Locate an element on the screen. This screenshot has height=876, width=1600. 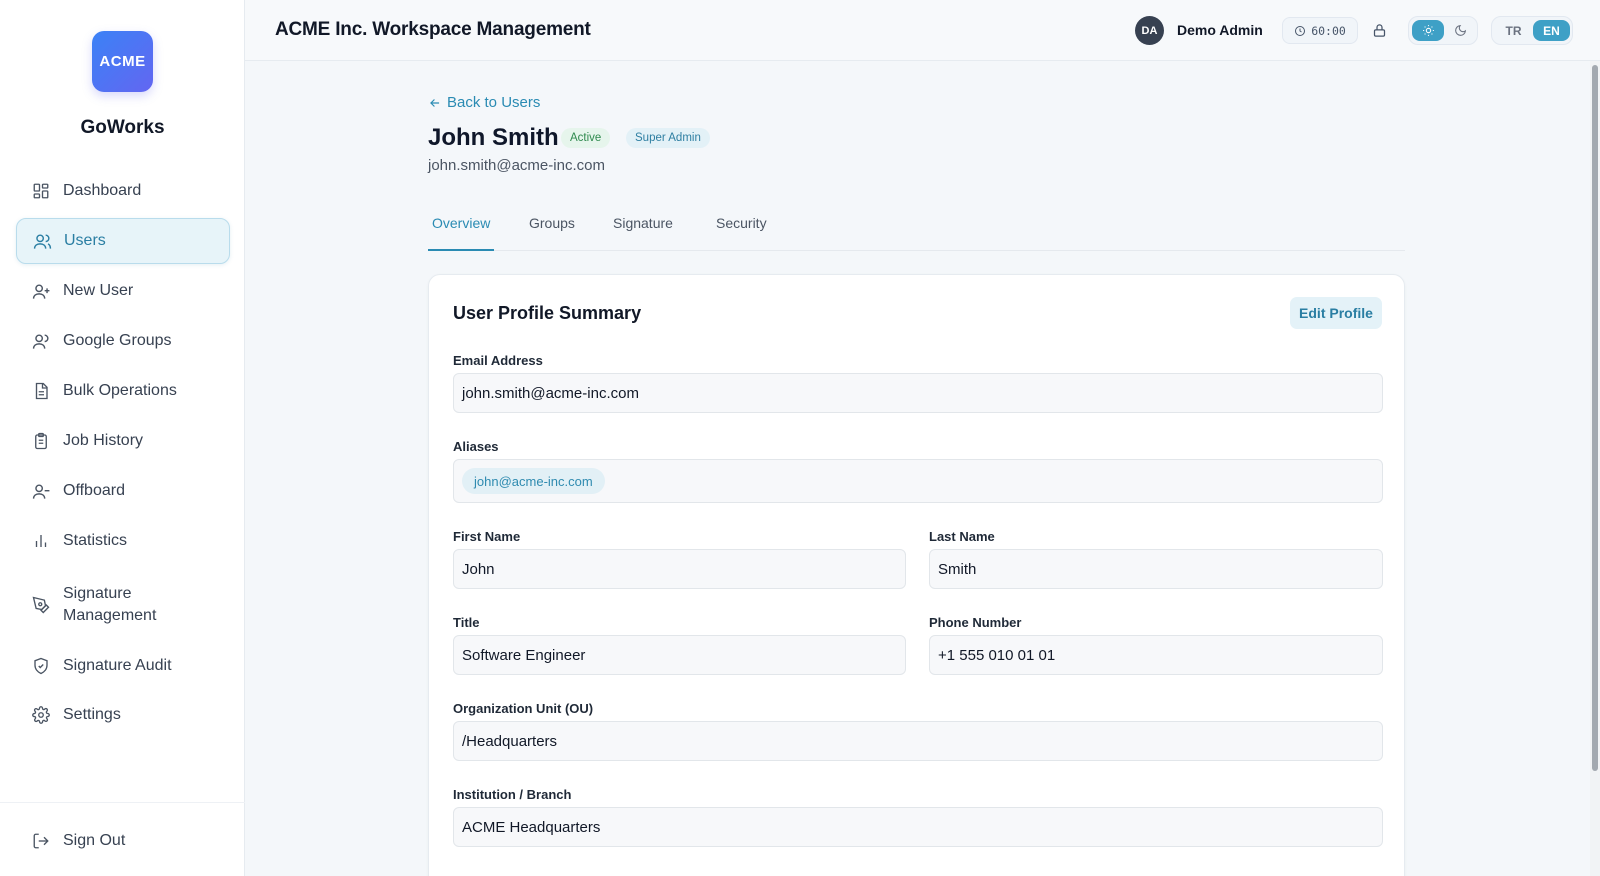
sidebar-item-label: Google Groups is located at coordinates (117, 340).